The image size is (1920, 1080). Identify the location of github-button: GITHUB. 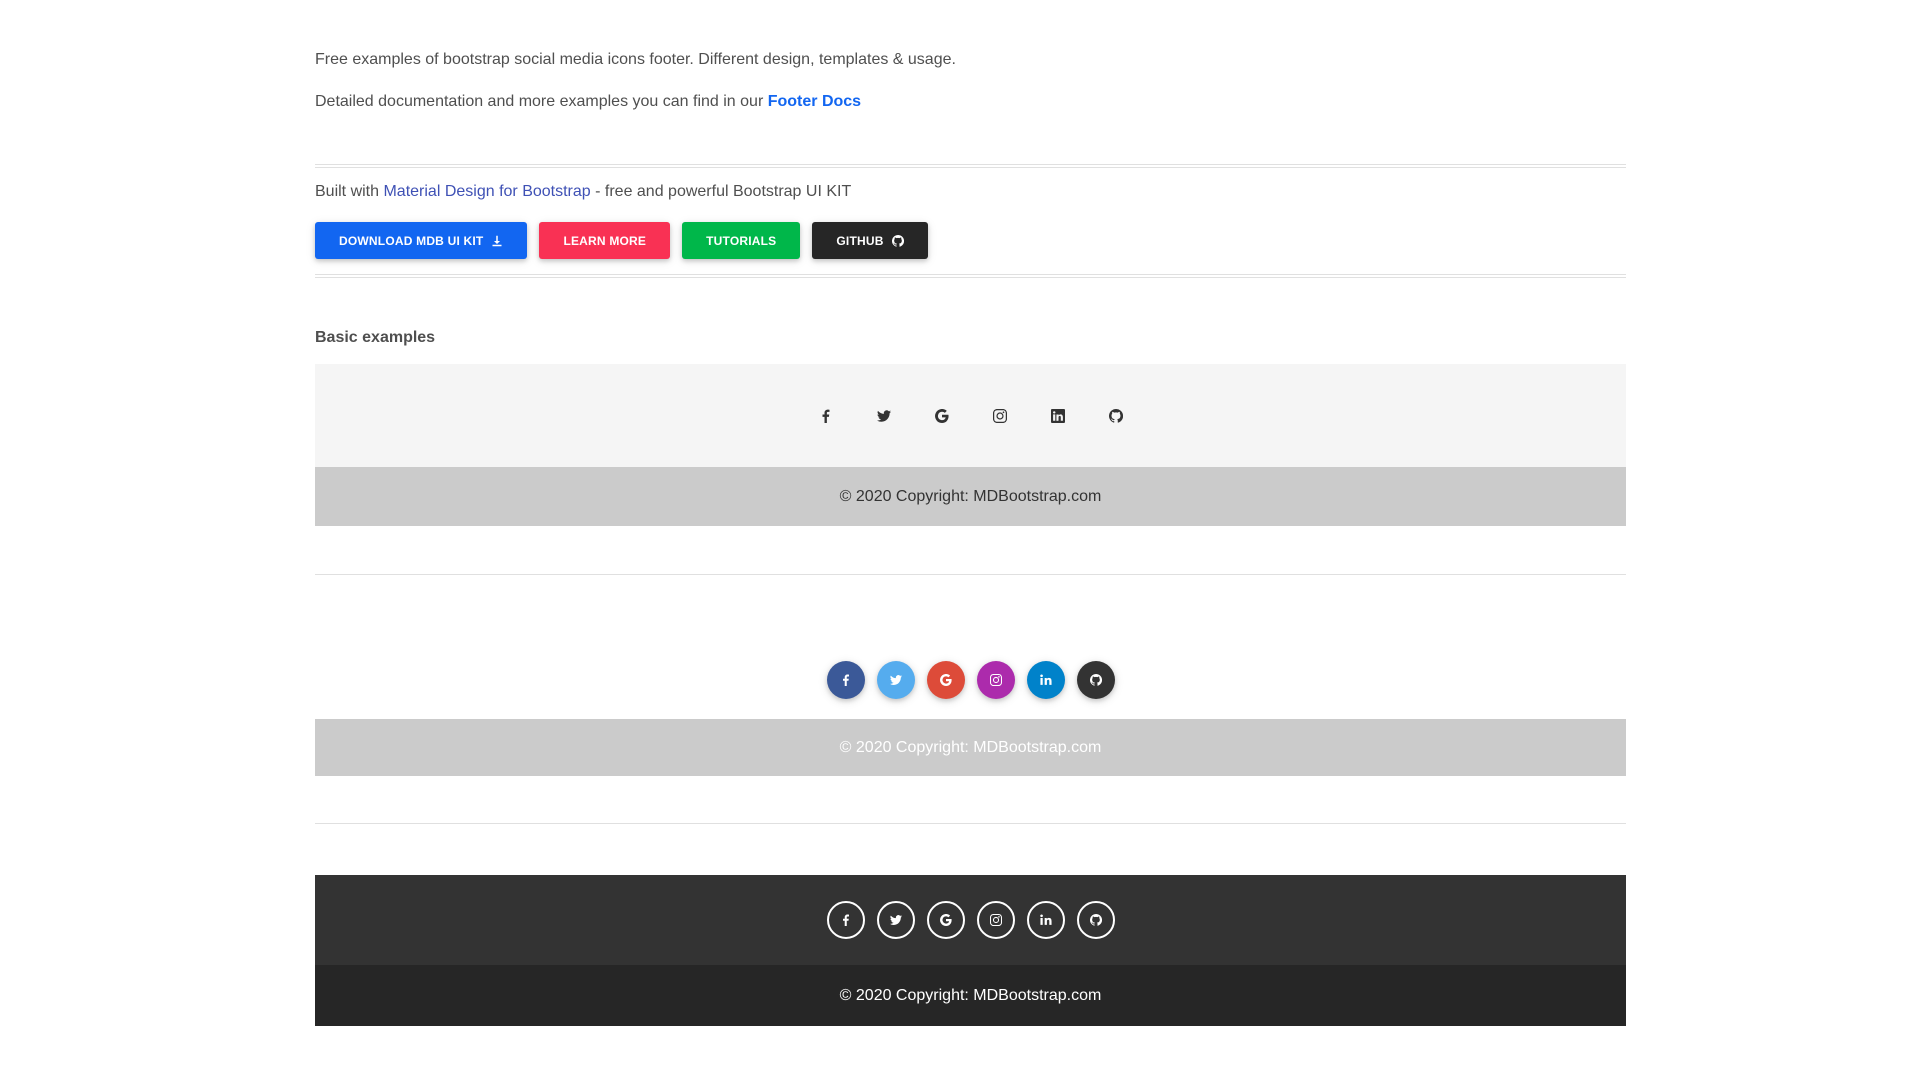
(870, 240).